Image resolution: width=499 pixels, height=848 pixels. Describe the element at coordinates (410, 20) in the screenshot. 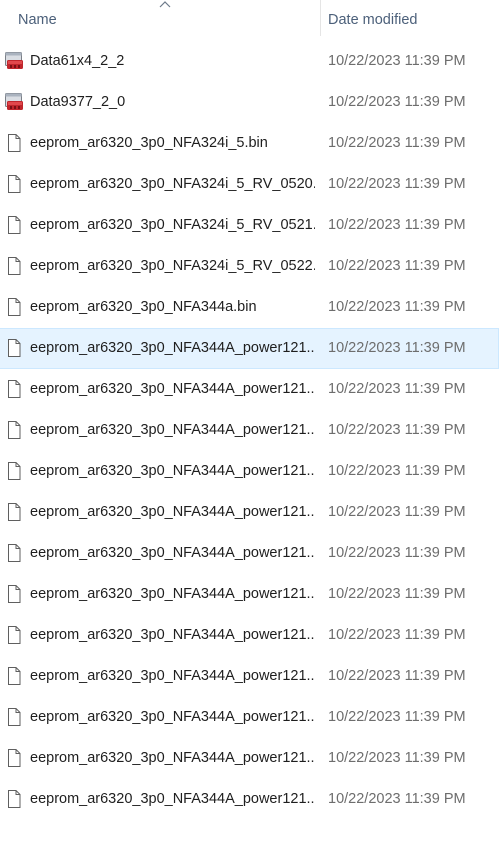

I see `date-modified-column-header: Date modified` at that location.